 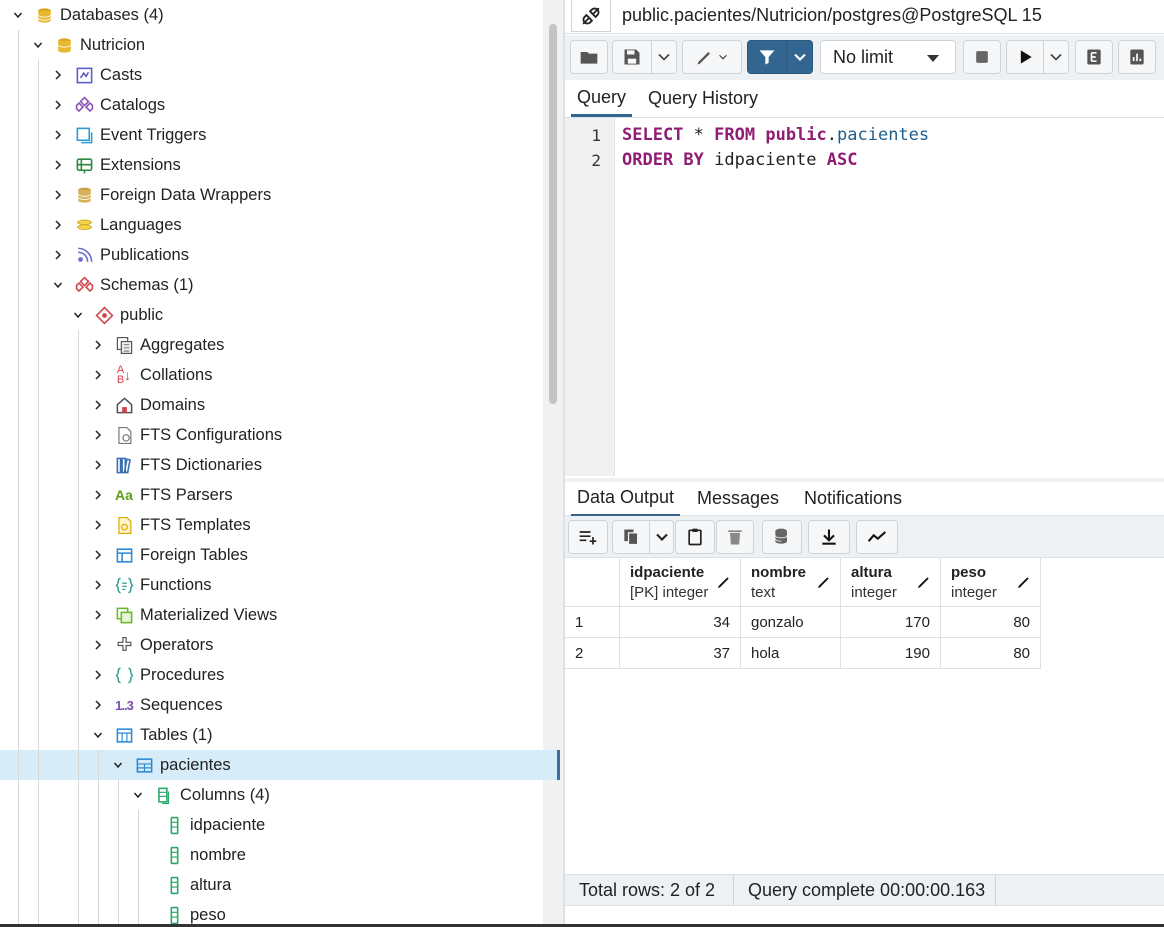 I want to click on execute-options-dropdown, so click(x=1056, y=57).